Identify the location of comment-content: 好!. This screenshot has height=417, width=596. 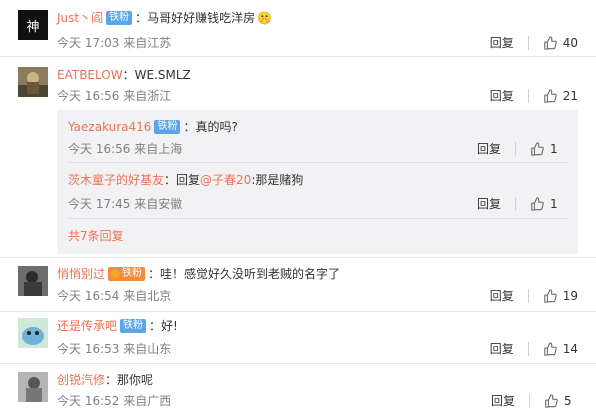
(169, 326).